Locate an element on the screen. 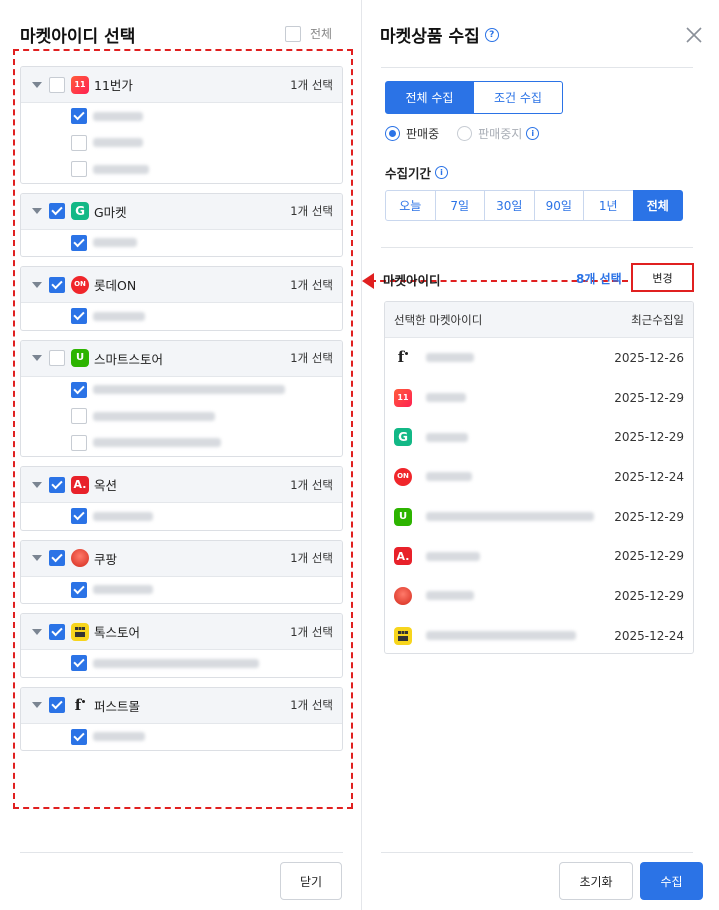 The width and height of the screenshot is (719, 910). period-label: 수집기간 i is located at coordinates (417, 172).